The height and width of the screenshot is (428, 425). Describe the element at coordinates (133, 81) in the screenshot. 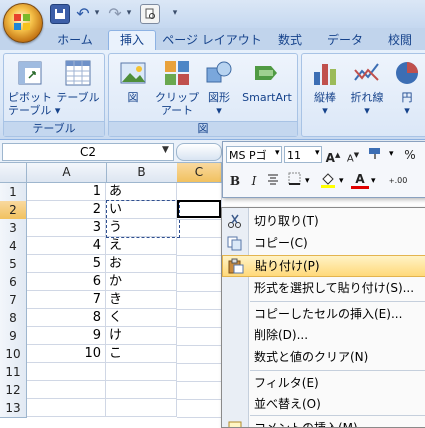

I see `picture-button: 図` at that location.